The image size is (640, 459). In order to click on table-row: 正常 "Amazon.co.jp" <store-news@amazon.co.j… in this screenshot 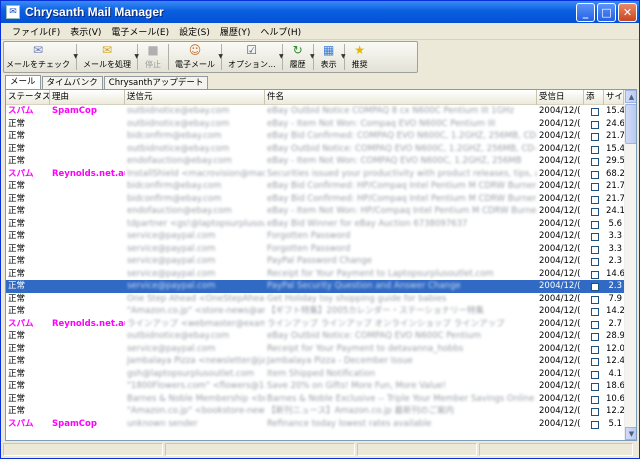, I will do `click(315, 311)`.